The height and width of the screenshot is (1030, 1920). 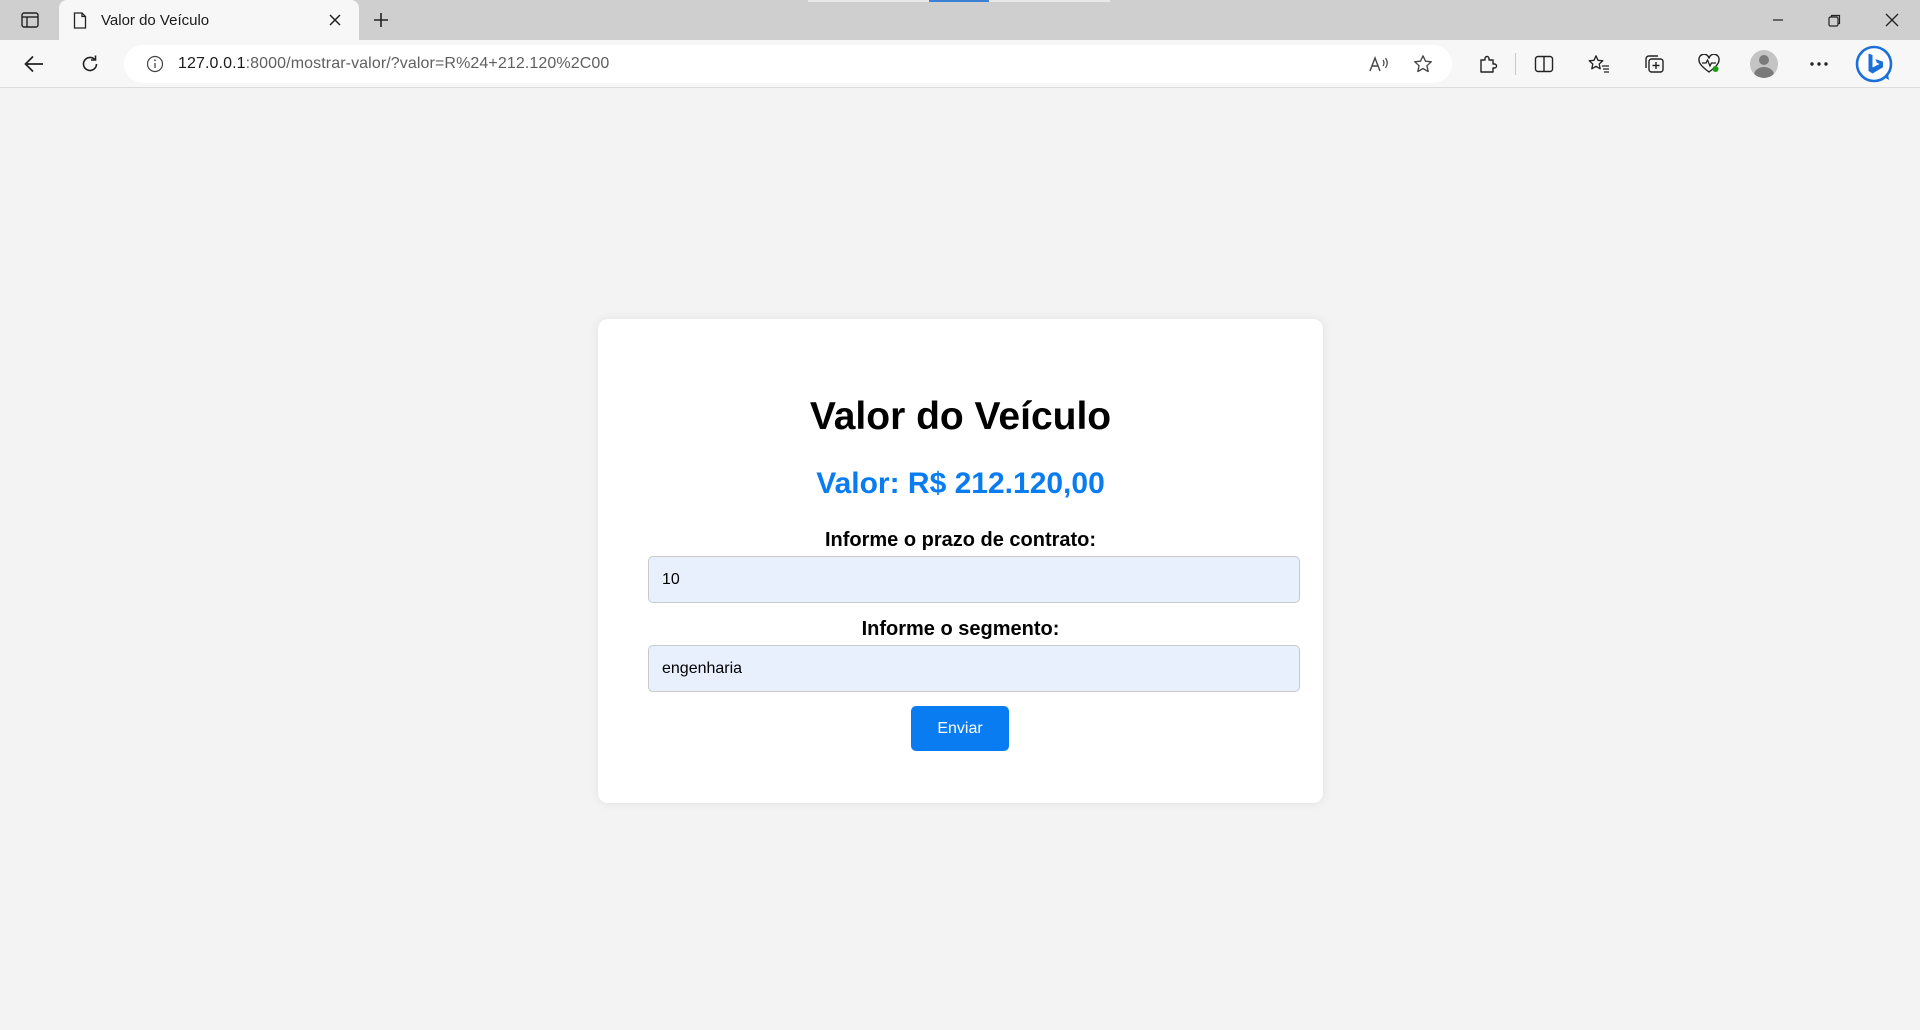 I want to click on browser-essentials-button, so click(x=1709, y=64).